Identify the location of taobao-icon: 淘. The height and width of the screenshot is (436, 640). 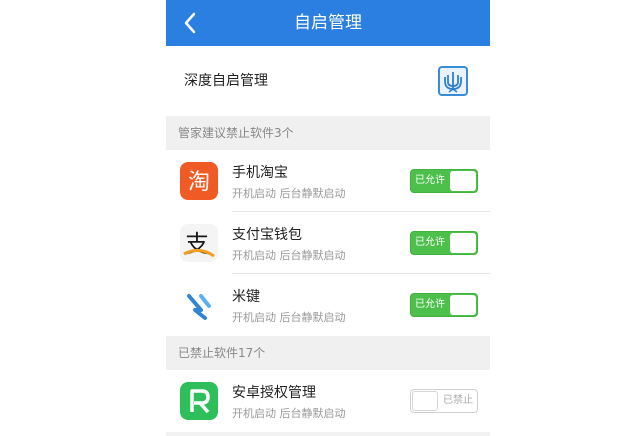
(199, 181).